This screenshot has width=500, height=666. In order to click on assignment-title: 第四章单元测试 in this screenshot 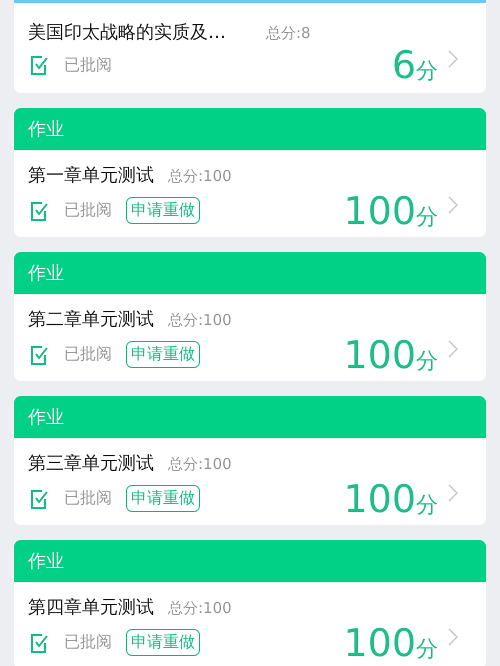, I will do `click(91, 607)`.